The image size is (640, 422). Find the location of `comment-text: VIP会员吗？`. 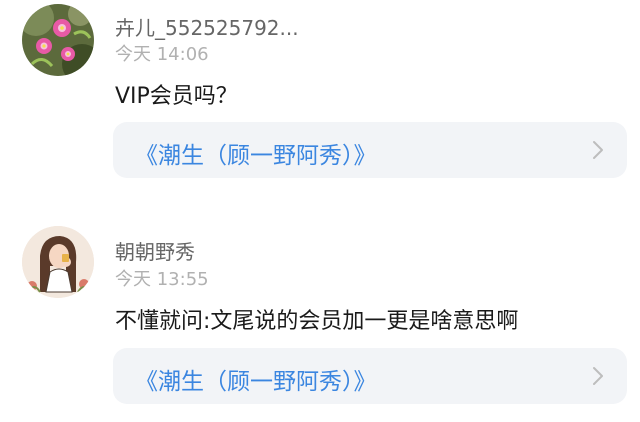

comment-text: VIP会员吗？ is located at coordinates (176, 96).